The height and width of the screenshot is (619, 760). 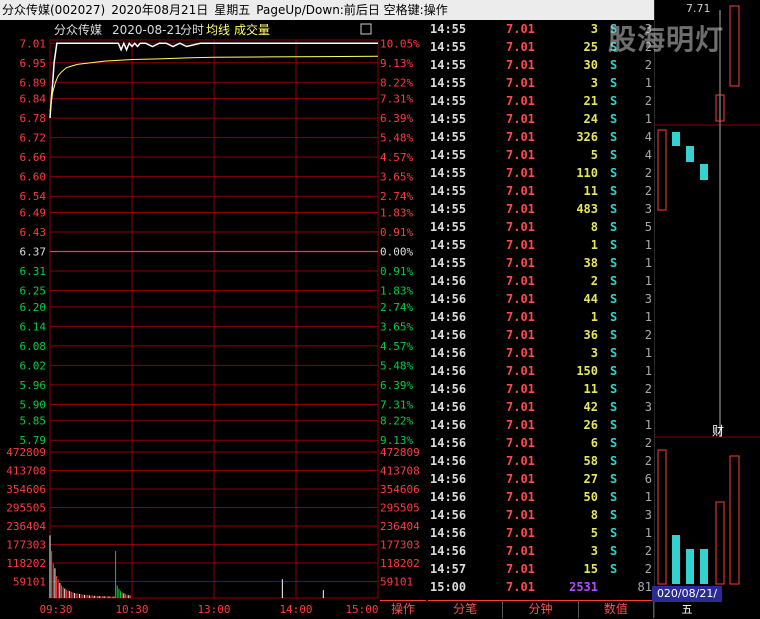 I want to click on tick-count: 6, so click(x=648, y=479).